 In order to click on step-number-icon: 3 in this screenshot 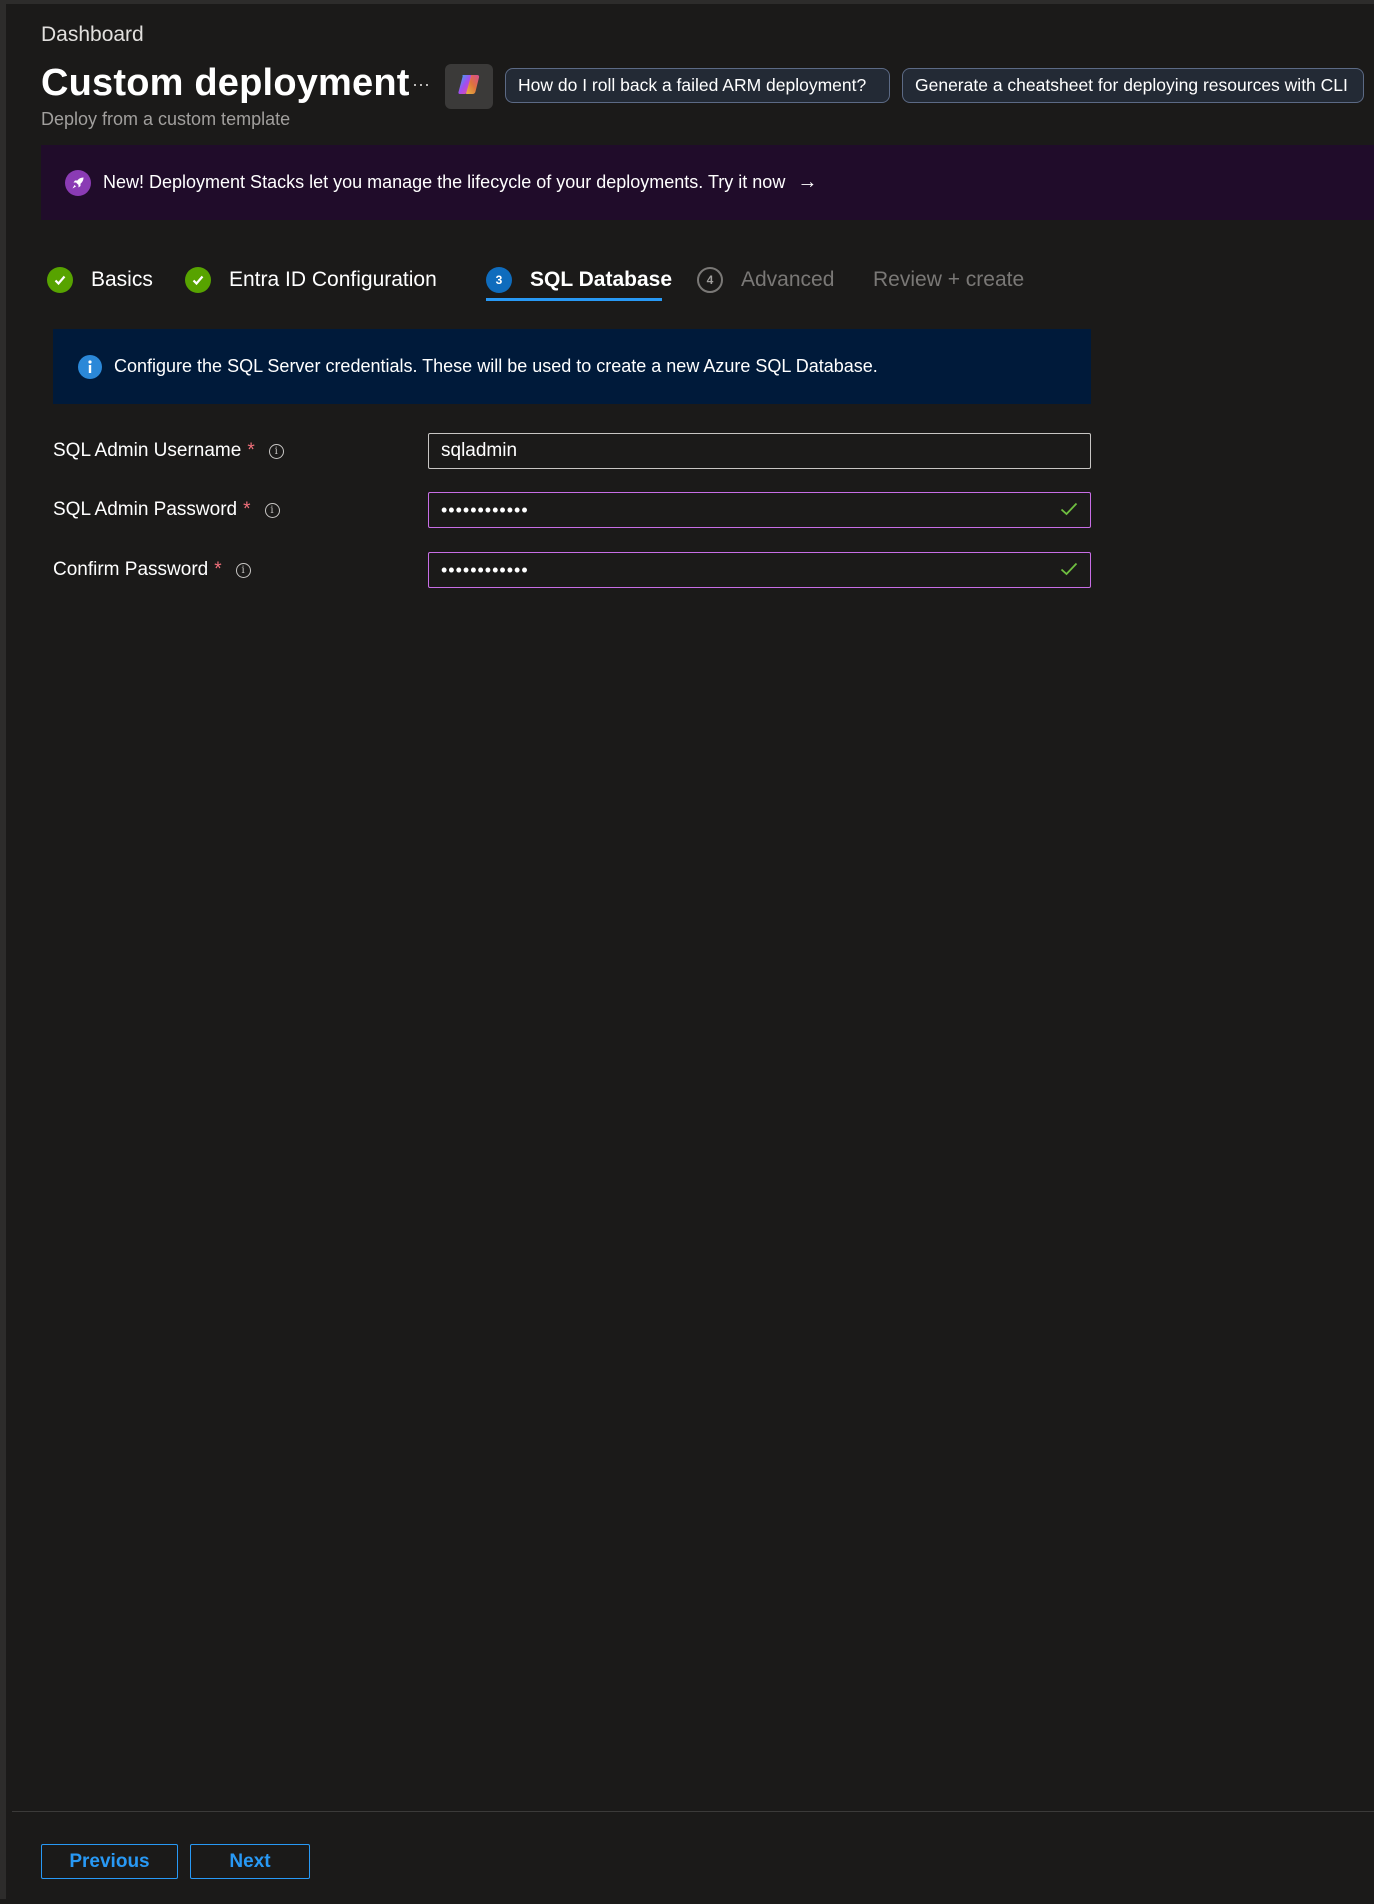, I will do `click(499, 280)`.